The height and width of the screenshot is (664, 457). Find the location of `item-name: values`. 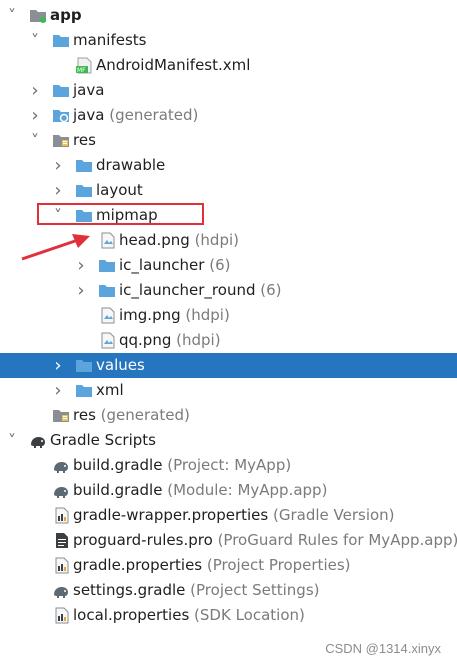

item-name: values is located at coordinates (120, 365).